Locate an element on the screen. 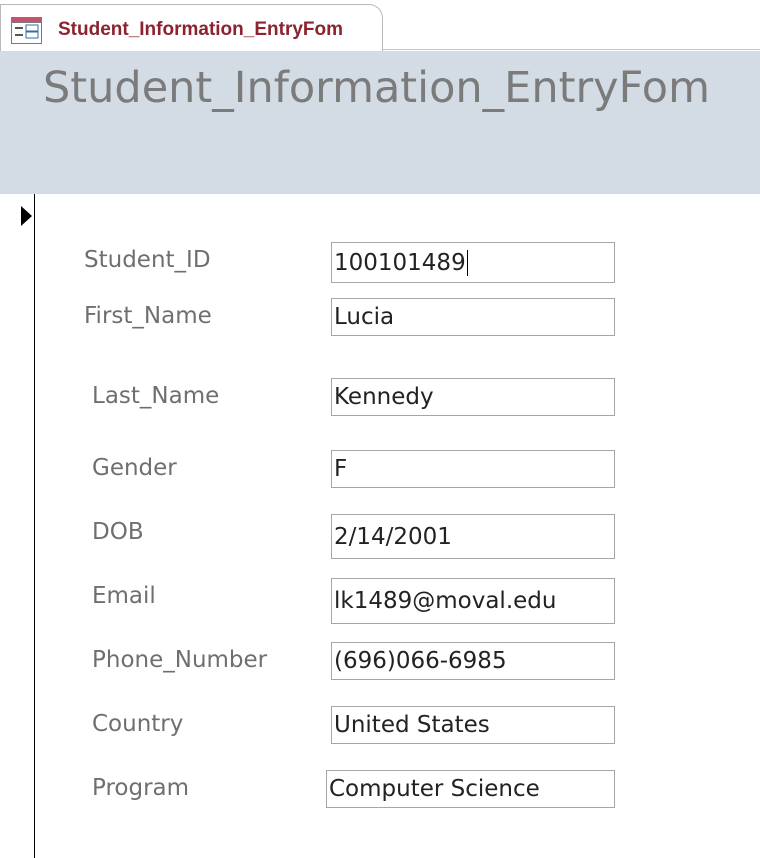 This screenshot has height=858, width=760. first-name-value: Lucia is located at coordinates (364, 317).